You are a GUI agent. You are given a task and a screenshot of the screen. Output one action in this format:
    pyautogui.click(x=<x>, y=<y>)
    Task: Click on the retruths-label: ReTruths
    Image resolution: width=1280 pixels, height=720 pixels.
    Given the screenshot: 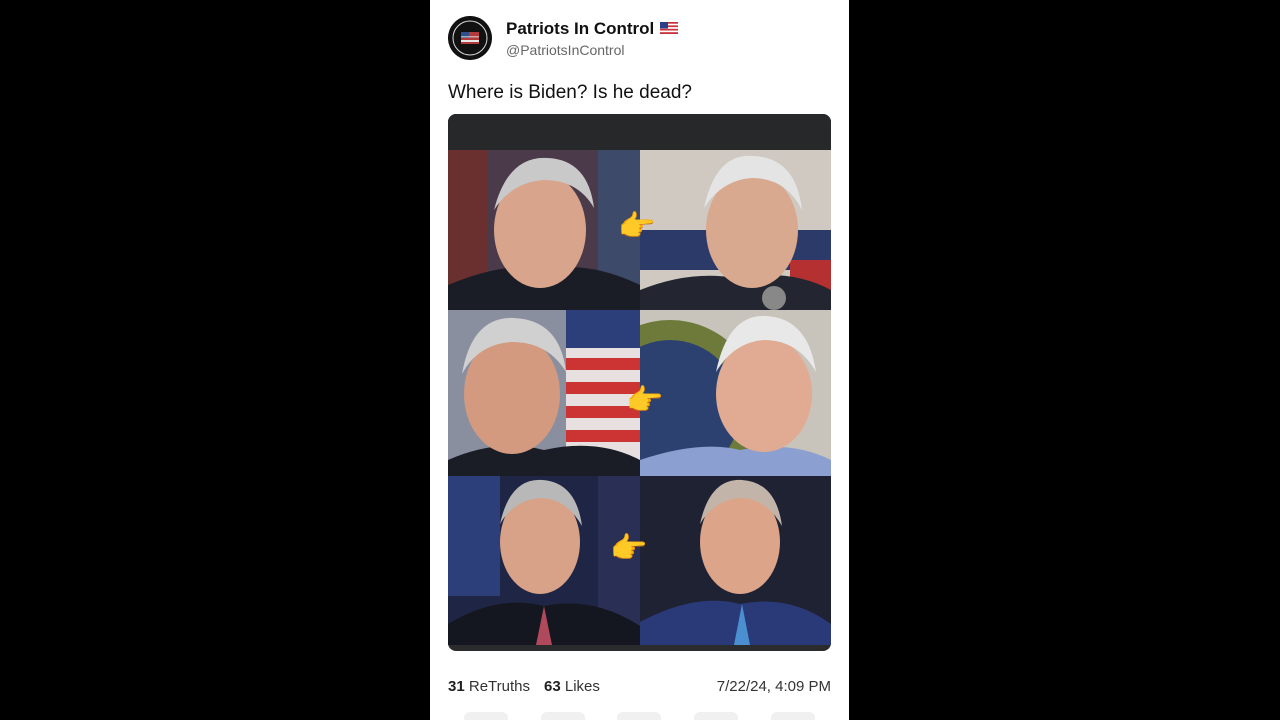 What is the action you would take?
    pyautogui.click(x=499, y=686)
    